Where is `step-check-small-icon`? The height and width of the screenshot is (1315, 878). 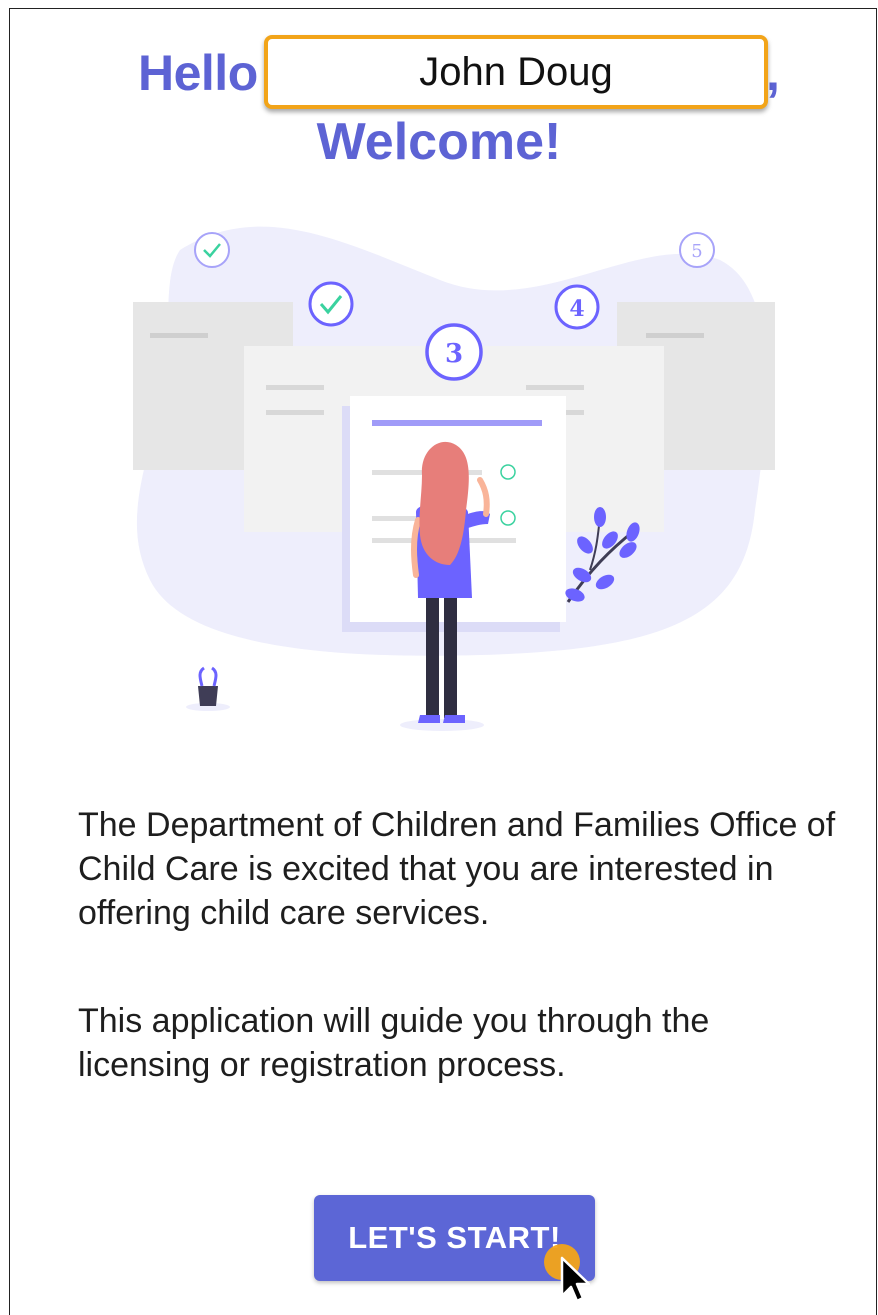 step-check-small-icon is located at coordinates (212, 250).